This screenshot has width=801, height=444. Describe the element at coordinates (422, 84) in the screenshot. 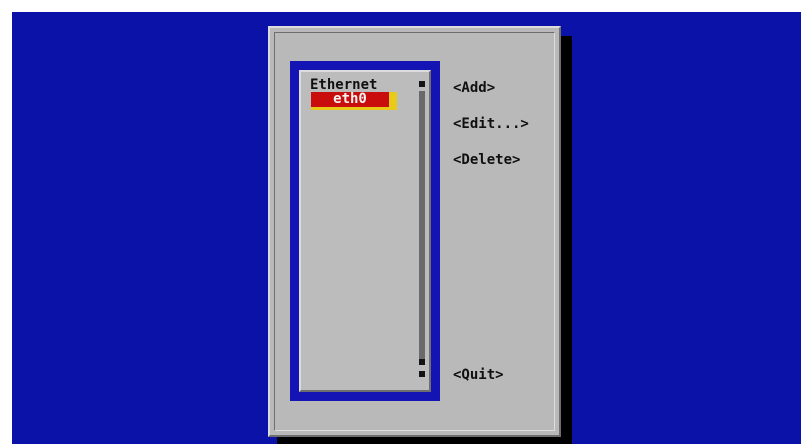

I see `scroll-up-arrow-icon` at that location.